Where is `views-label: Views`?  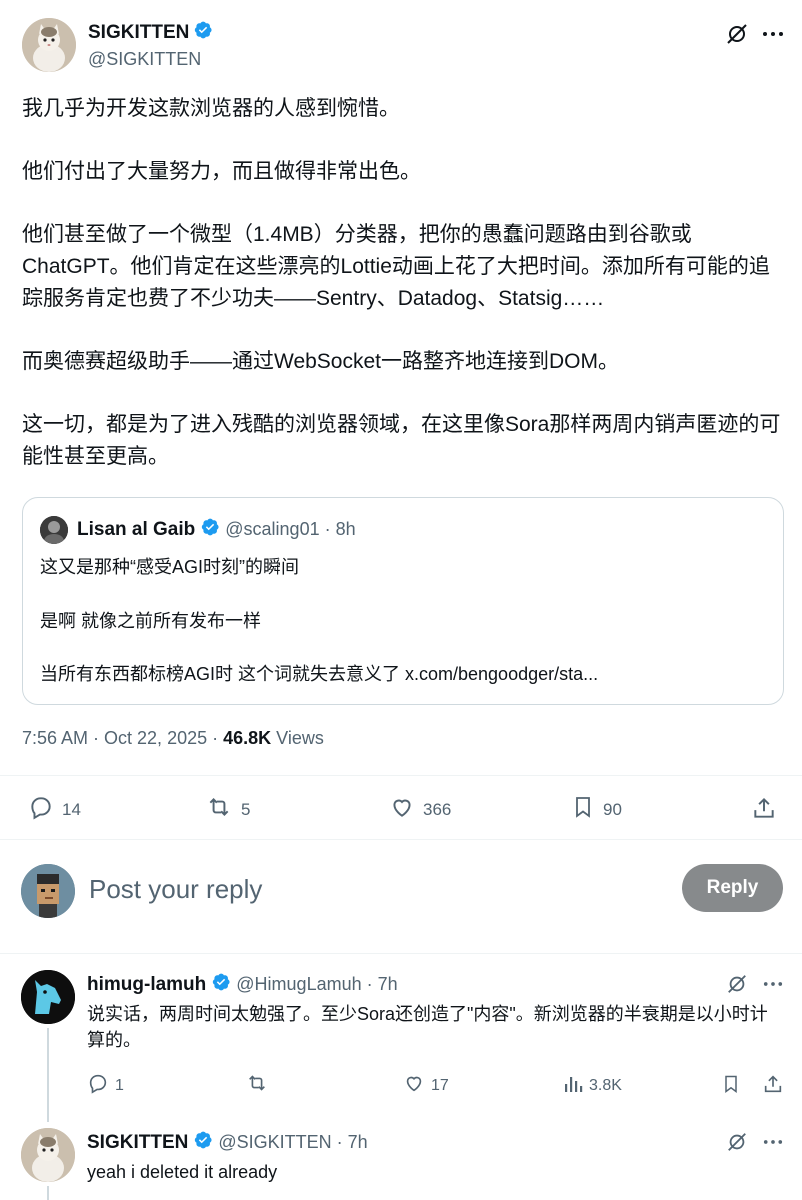 views-label: Views is located at coordinates (297, 738).